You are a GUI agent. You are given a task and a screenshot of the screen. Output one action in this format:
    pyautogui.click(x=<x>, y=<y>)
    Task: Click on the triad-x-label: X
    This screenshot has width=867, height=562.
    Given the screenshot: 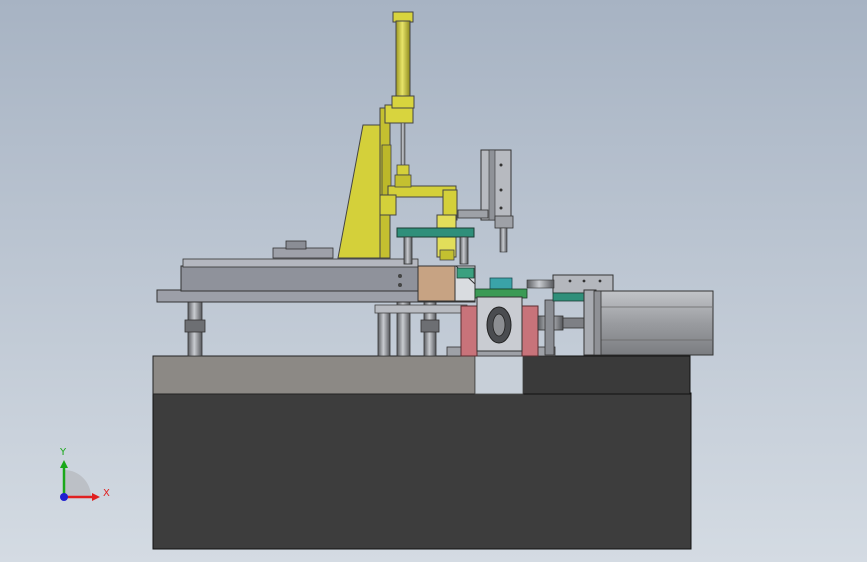 What is the action you would take?
    pyautogui.click(x=106, y=493)
    